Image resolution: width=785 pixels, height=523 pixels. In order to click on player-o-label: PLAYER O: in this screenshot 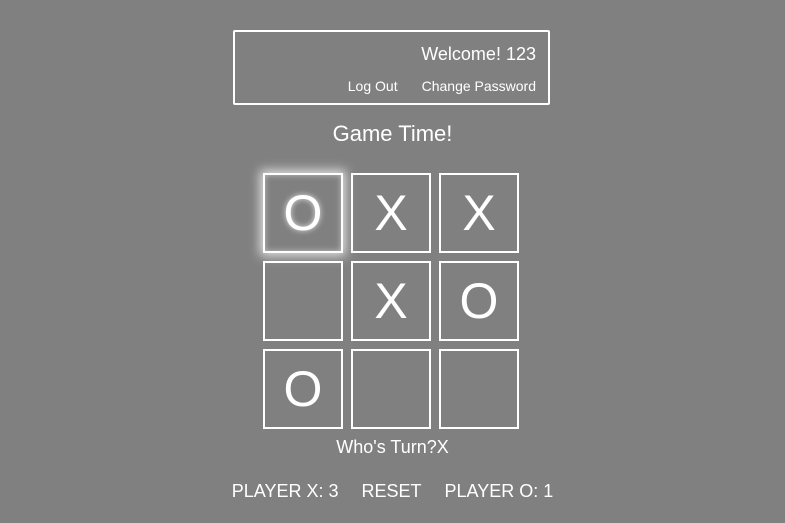, I will do `click(491, 491)`.